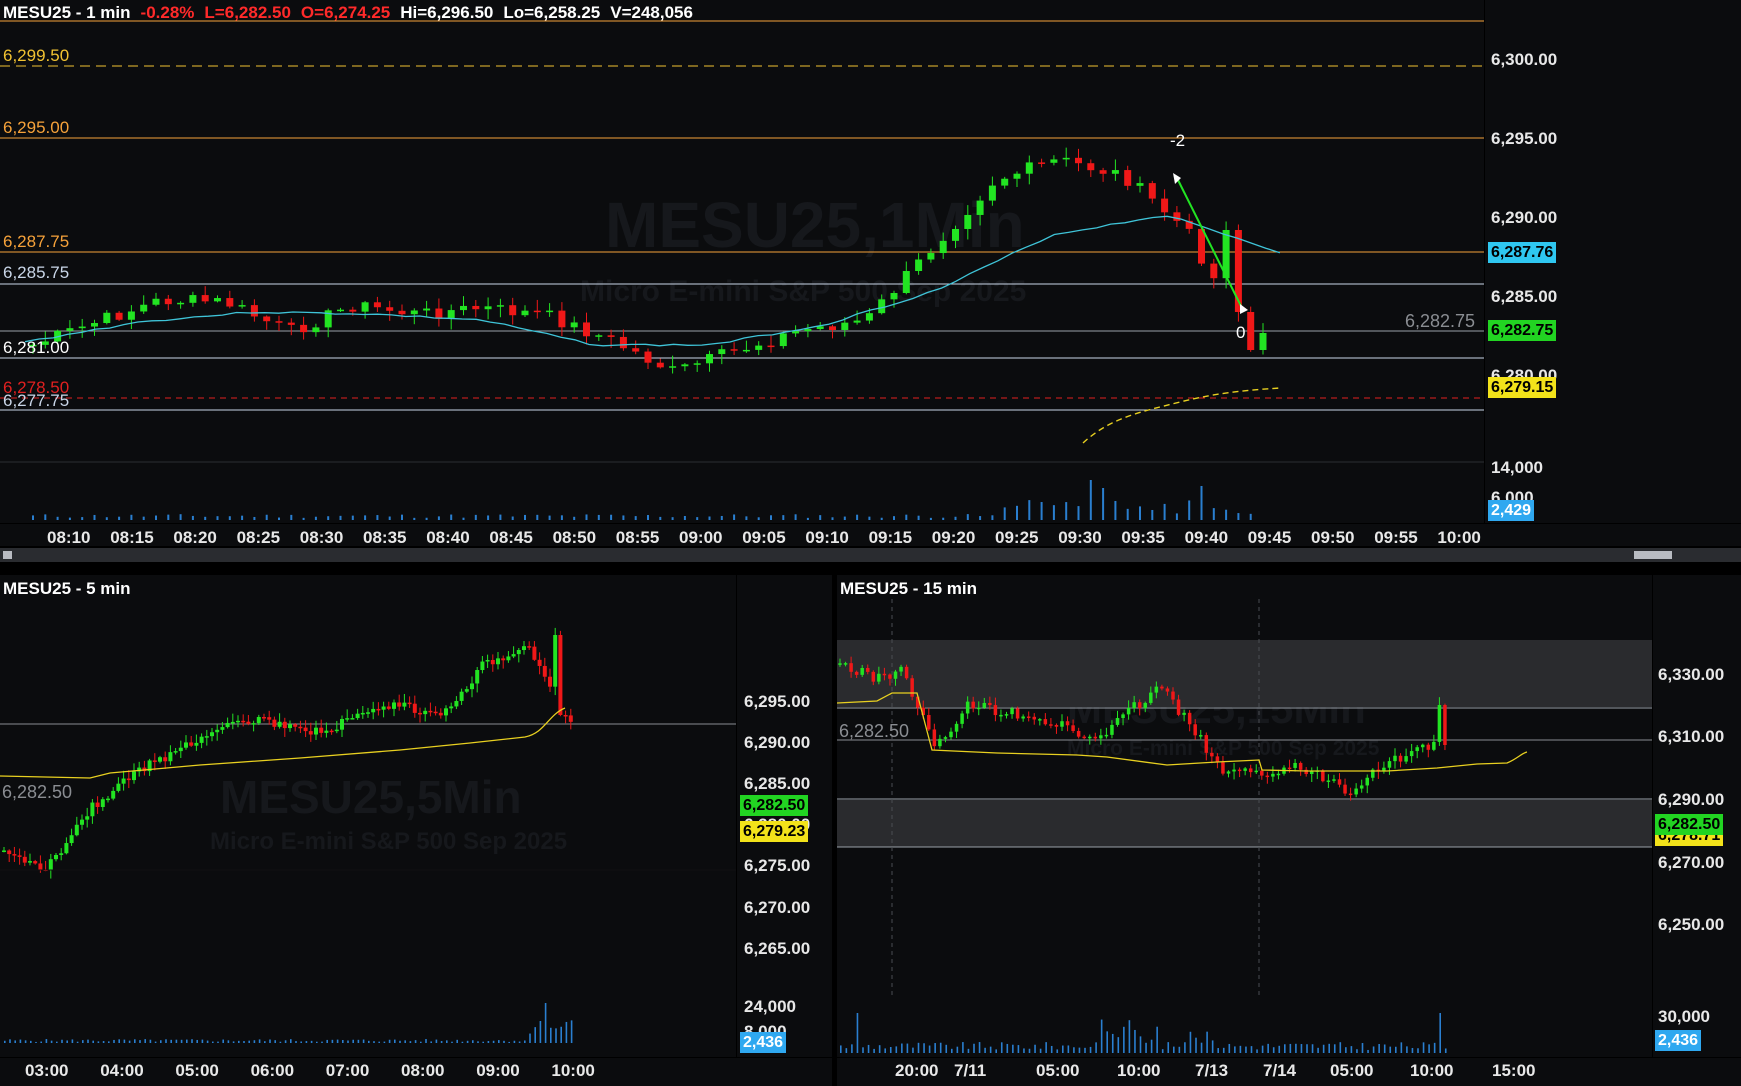 Image resolution: width=1741 pixels, height=1086 pixels. I want to click on left-vwap-line, so click(283, 743).